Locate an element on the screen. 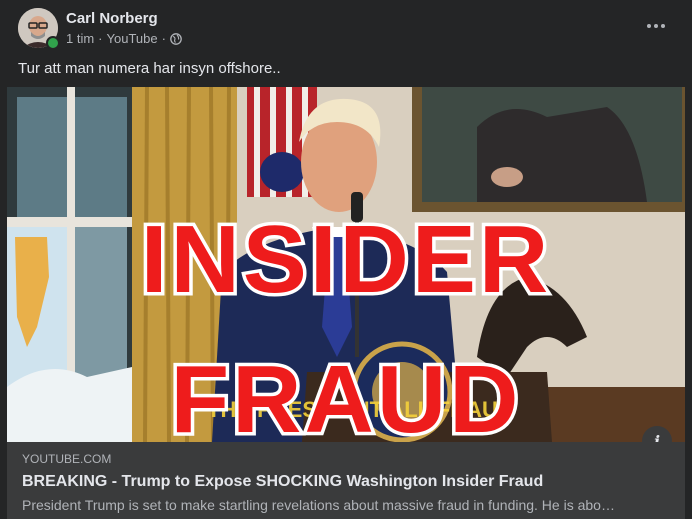  author-name: Carl Norberg is located at coordinates (112, 18).